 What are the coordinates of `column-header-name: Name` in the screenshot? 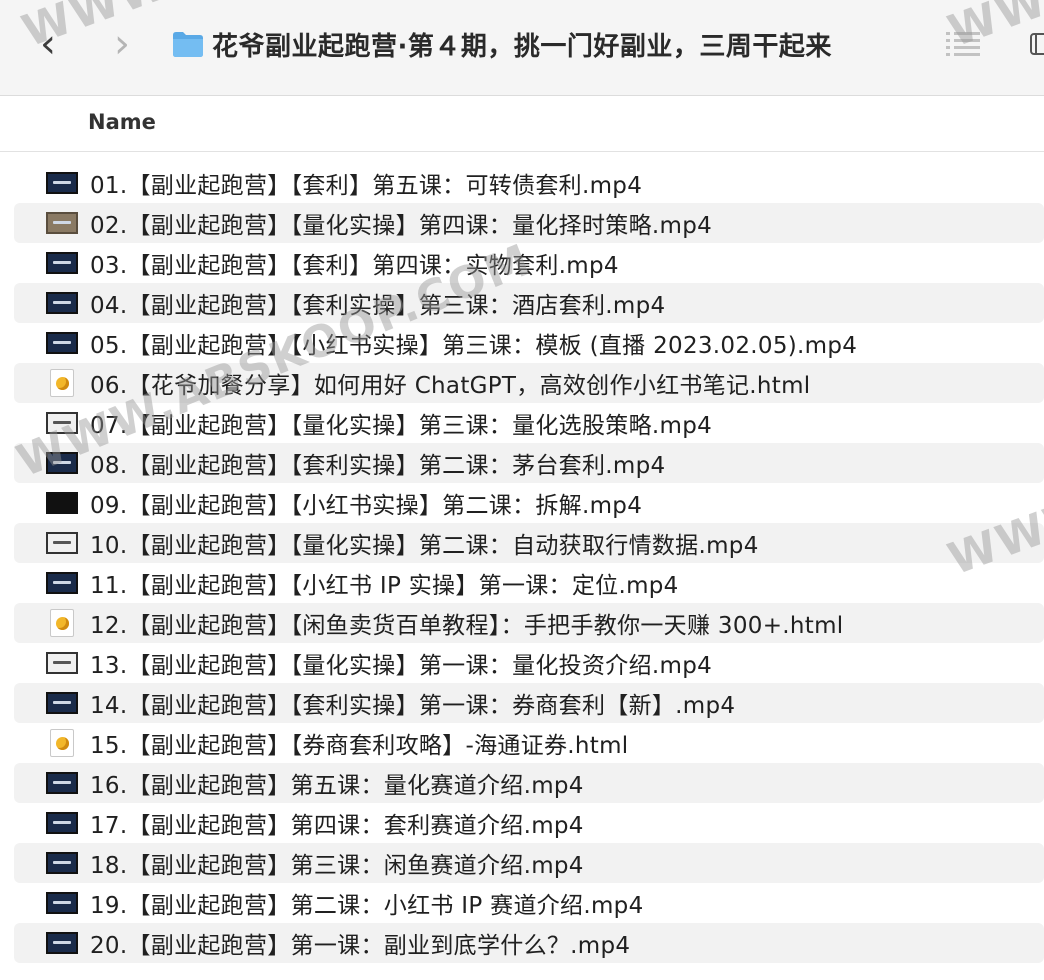 It's located at (122, 122).